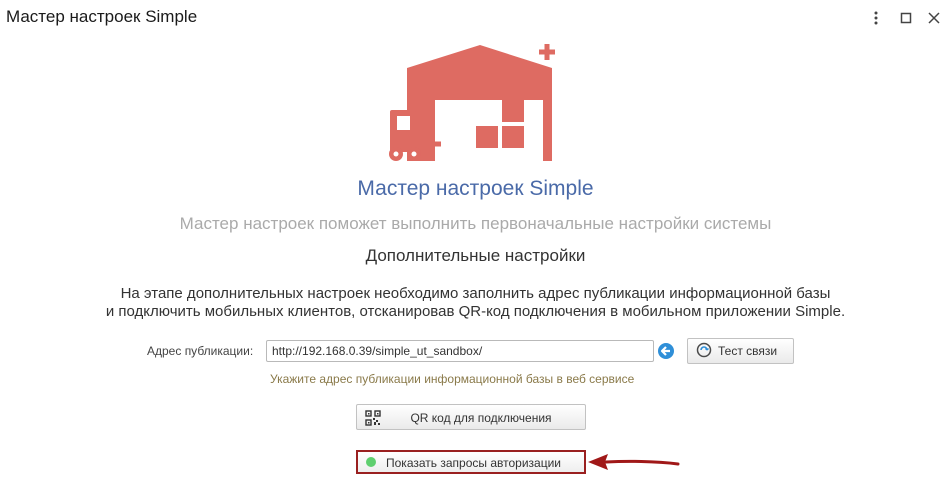 Image resolution: width=951 pixels, height=498 pixels. What do you see at coordinates (876, 18) in the screenshot?
I see `more-icon` at bounding box center [876, 18].